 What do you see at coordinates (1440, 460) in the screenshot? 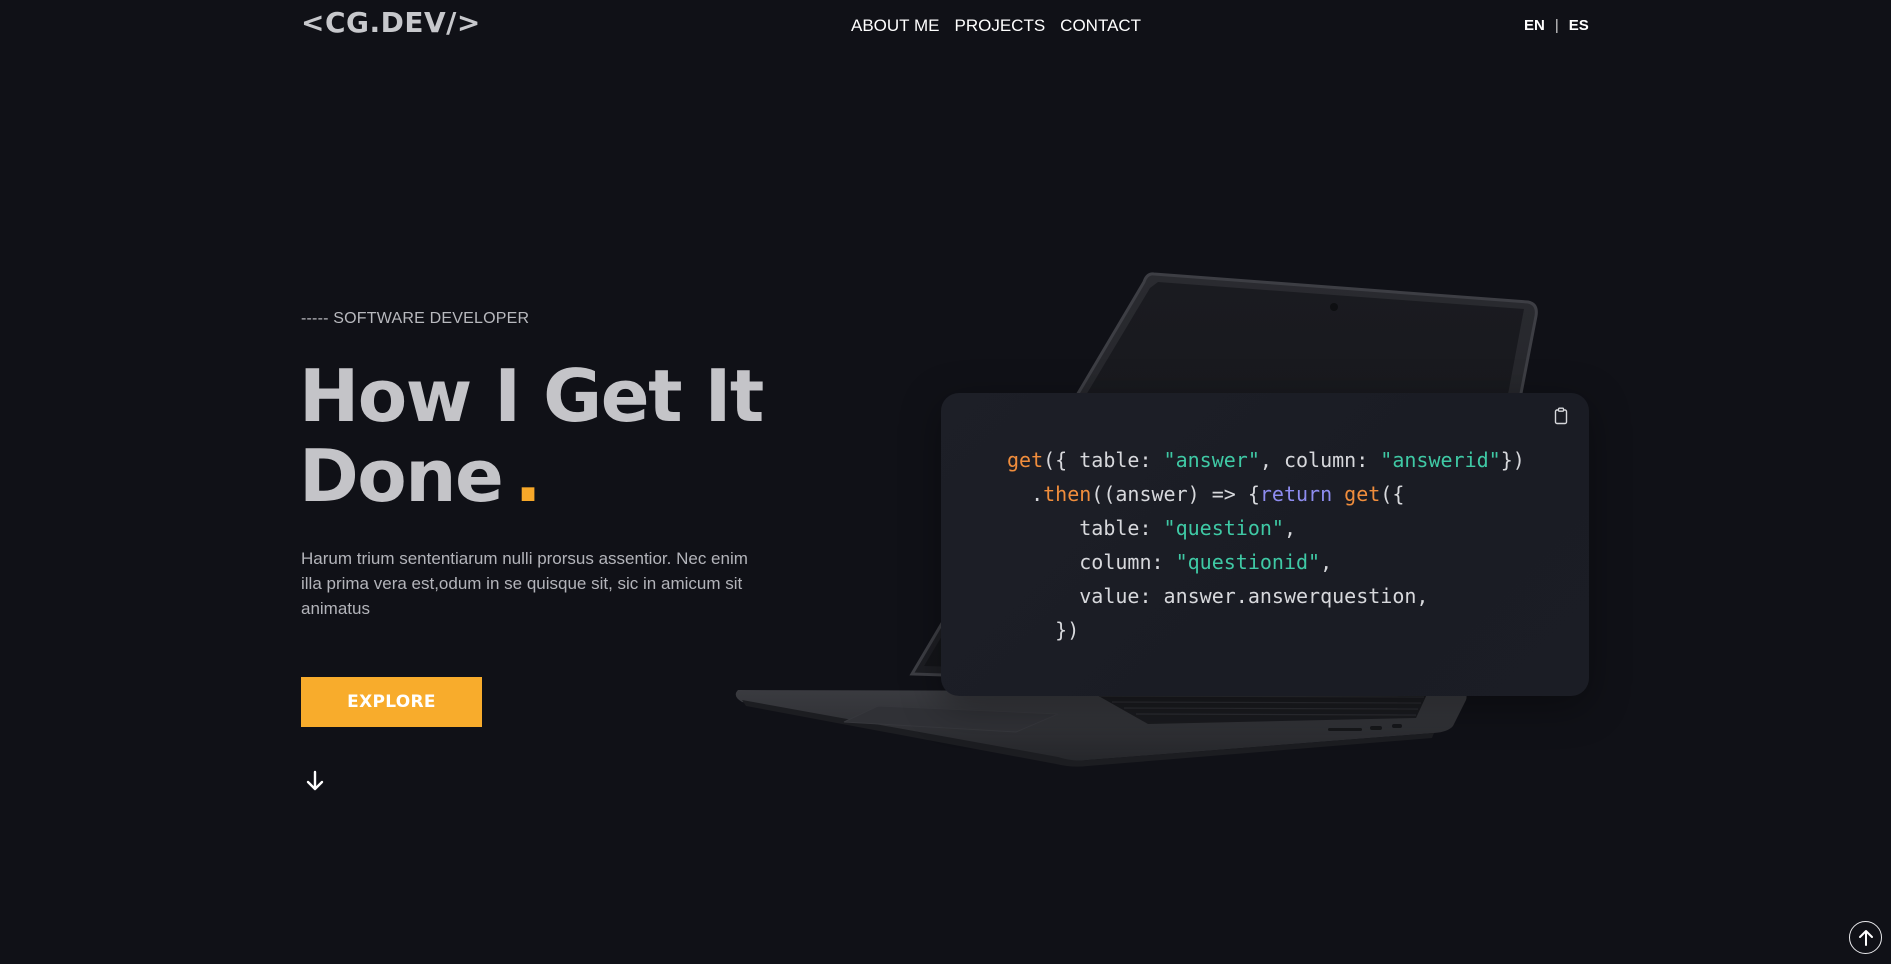
I see `code-token: "answerid"` at bounding box center [1440, 460].